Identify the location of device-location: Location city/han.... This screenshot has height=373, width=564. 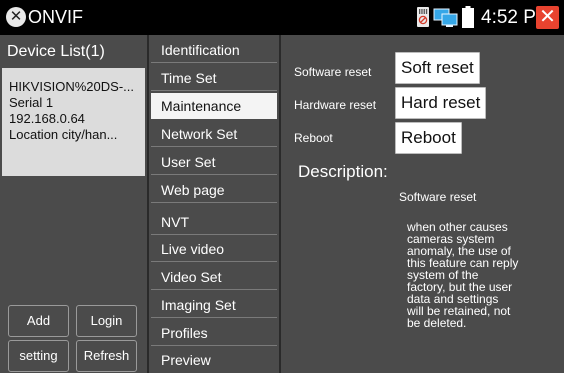
(63, 134).